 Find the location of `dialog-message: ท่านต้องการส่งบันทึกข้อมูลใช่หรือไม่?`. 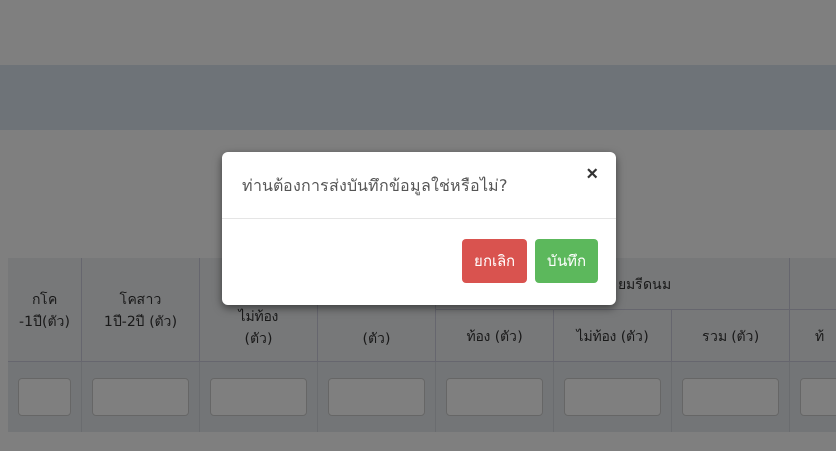

dialog-message: ท่านต้องการส่งบันทึกข้อมูลใช่หรือไม่? is located at coordinates (375, 186).